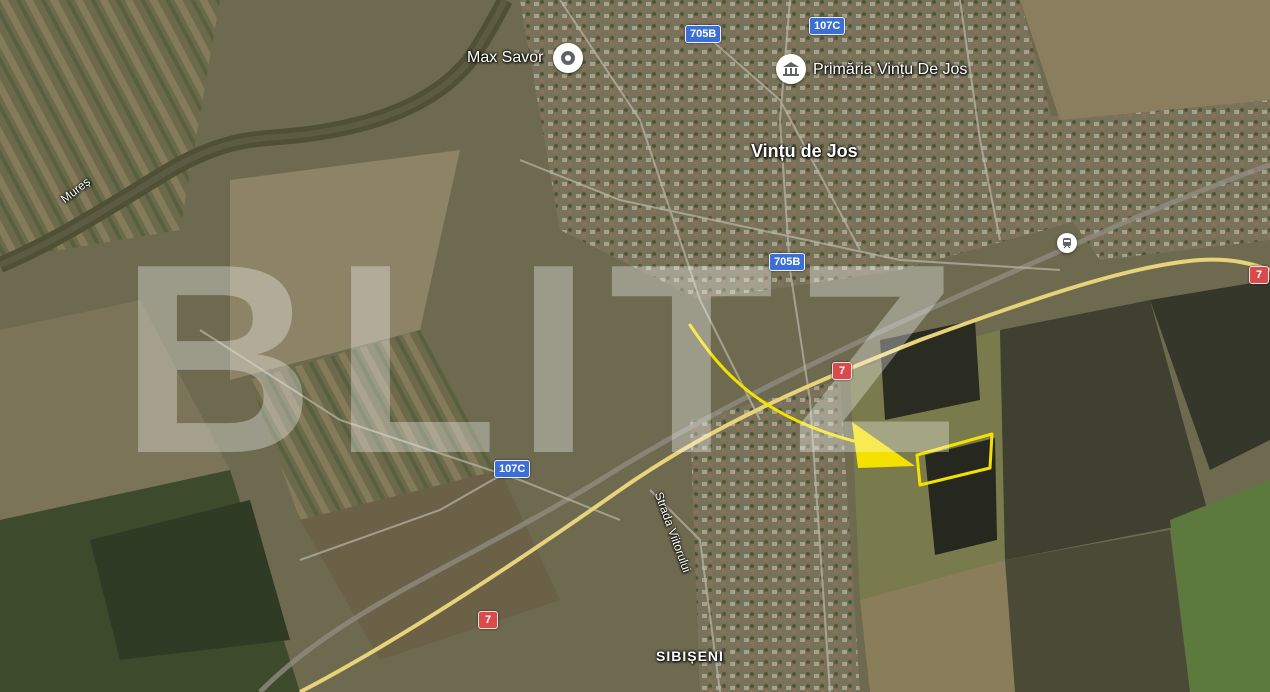 The height and width of the screenshot is (692, 1270). Describe the element at coordinates (804, 151) in the screenshot. I see `town-label: Vințu de Jos` at that location.